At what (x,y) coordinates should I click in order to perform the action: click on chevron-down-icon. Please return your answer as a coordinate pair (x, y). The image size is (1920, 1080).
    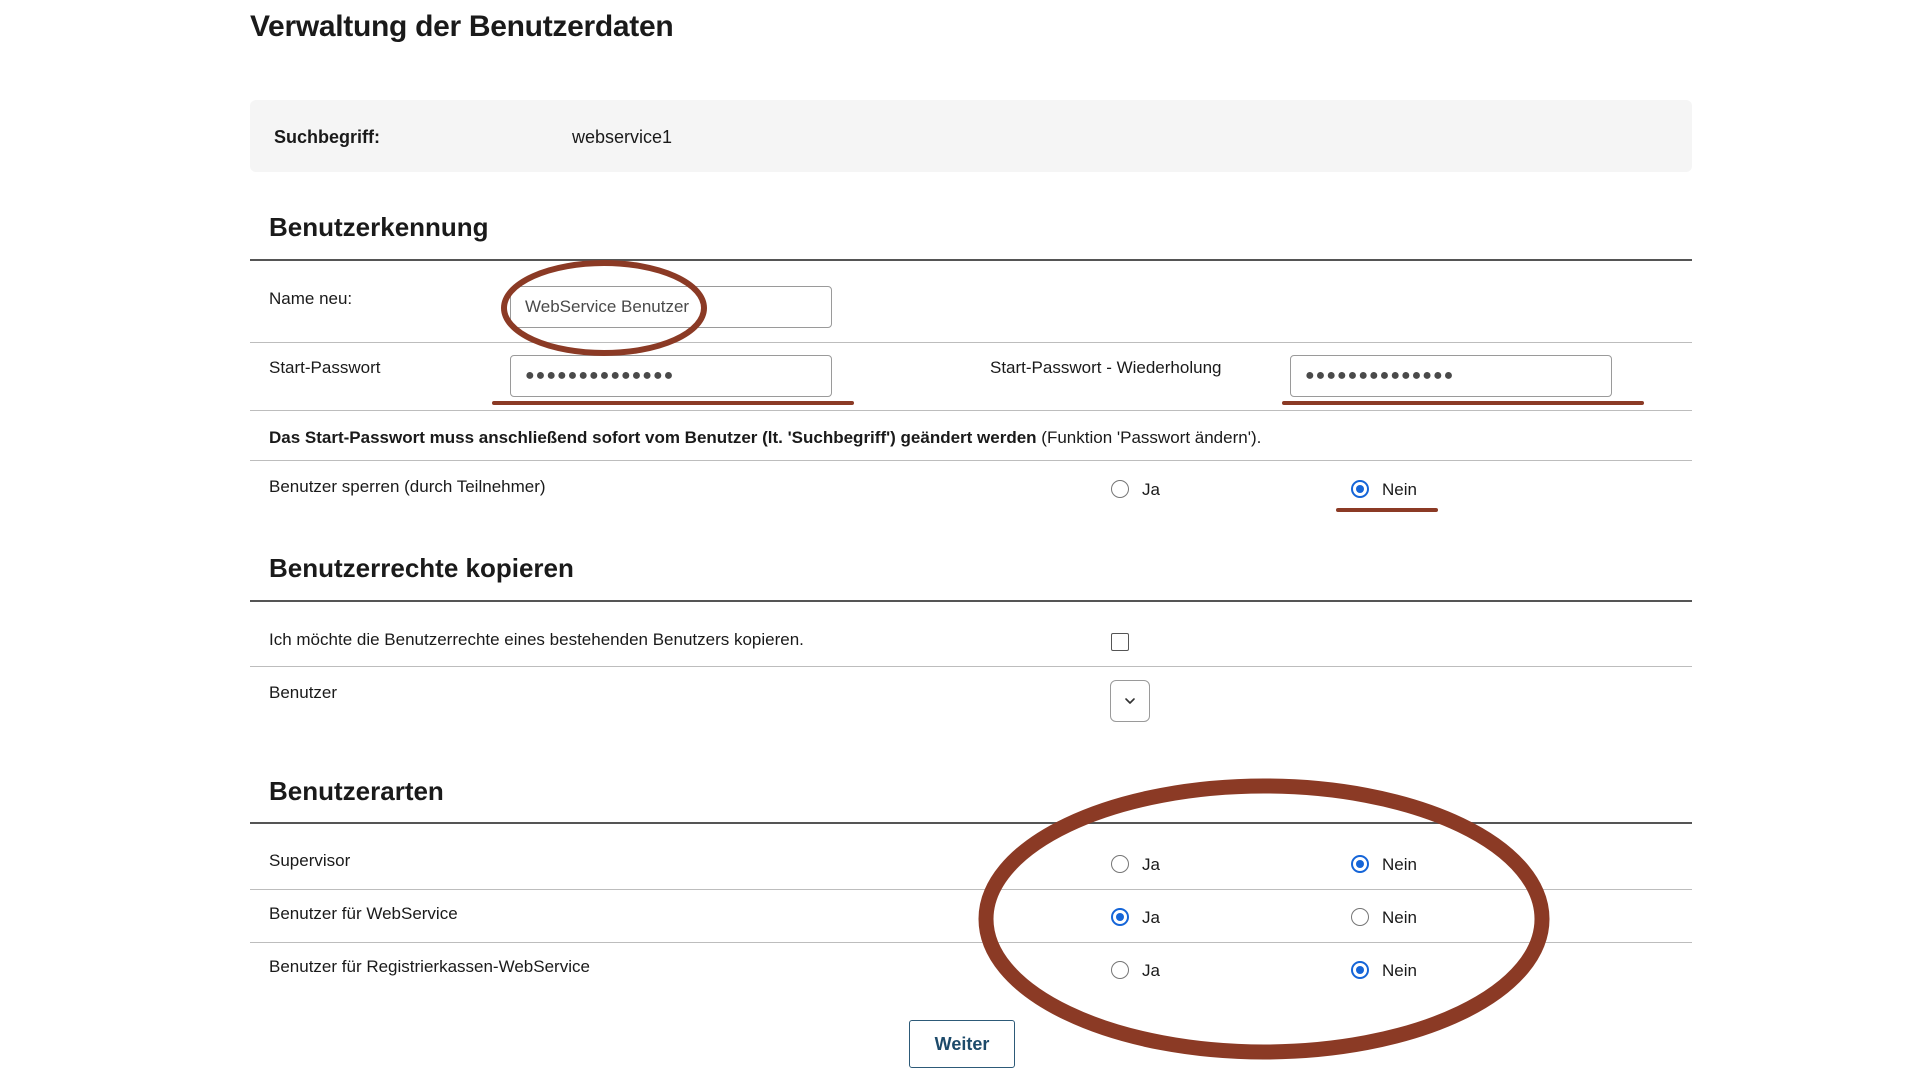
    Looking at the image, I should click on (1130, 701).